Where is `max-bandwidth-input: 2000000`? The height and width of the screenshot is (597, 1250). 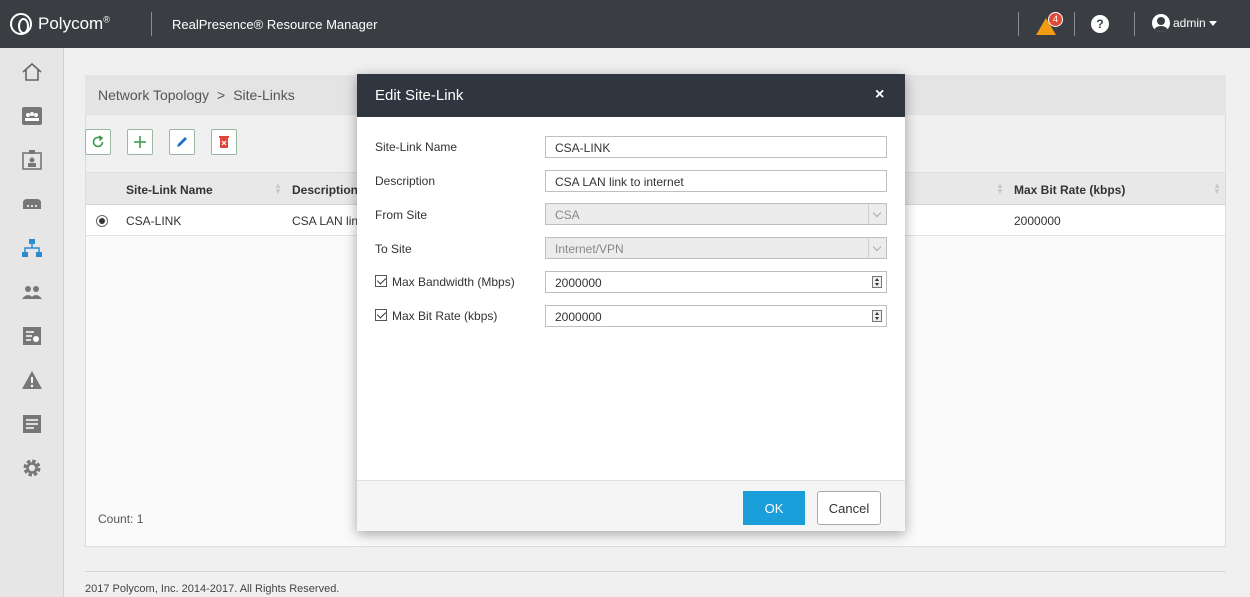
max-bandwidth-input: 2000000 is located at coordinates (716, 282).